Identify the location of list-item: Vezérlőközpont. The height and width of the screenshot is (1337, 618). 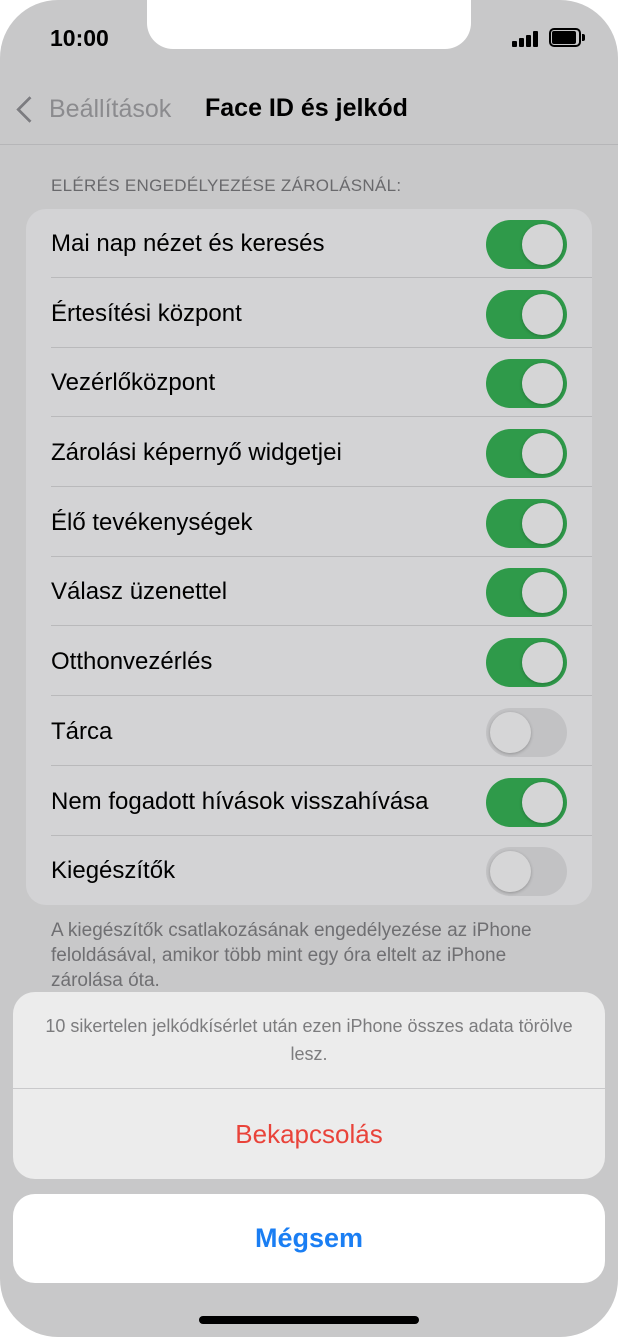
(309, 382).